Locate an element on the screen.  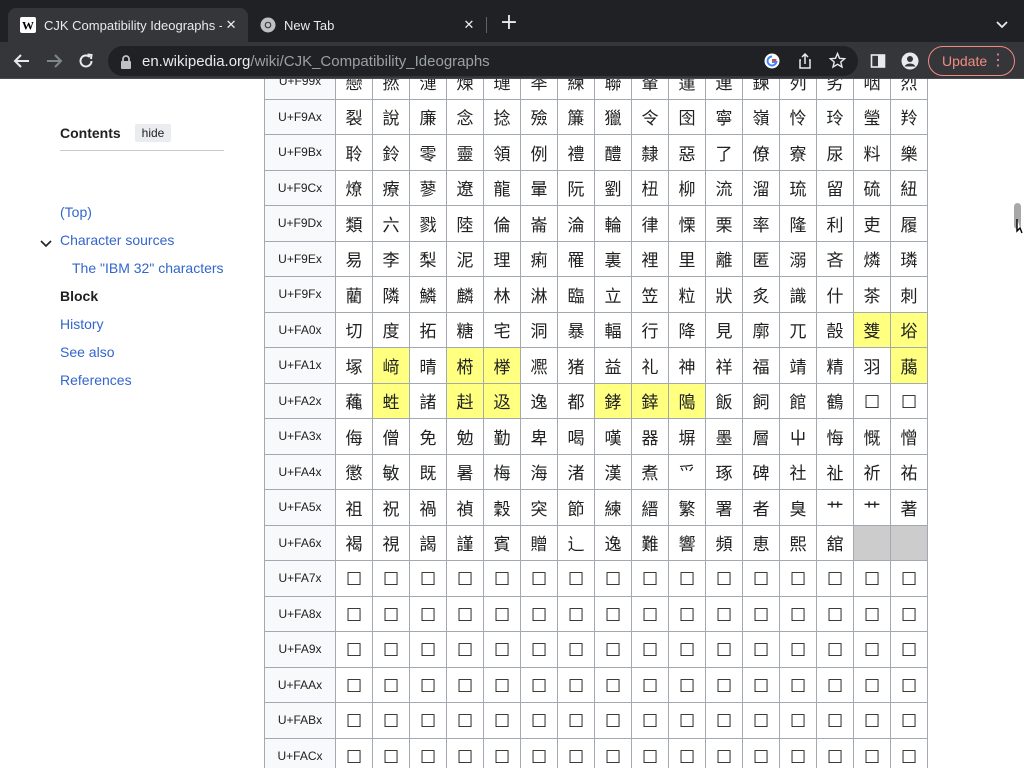
char-cell: 暴 is located at coordinates (576, 329).